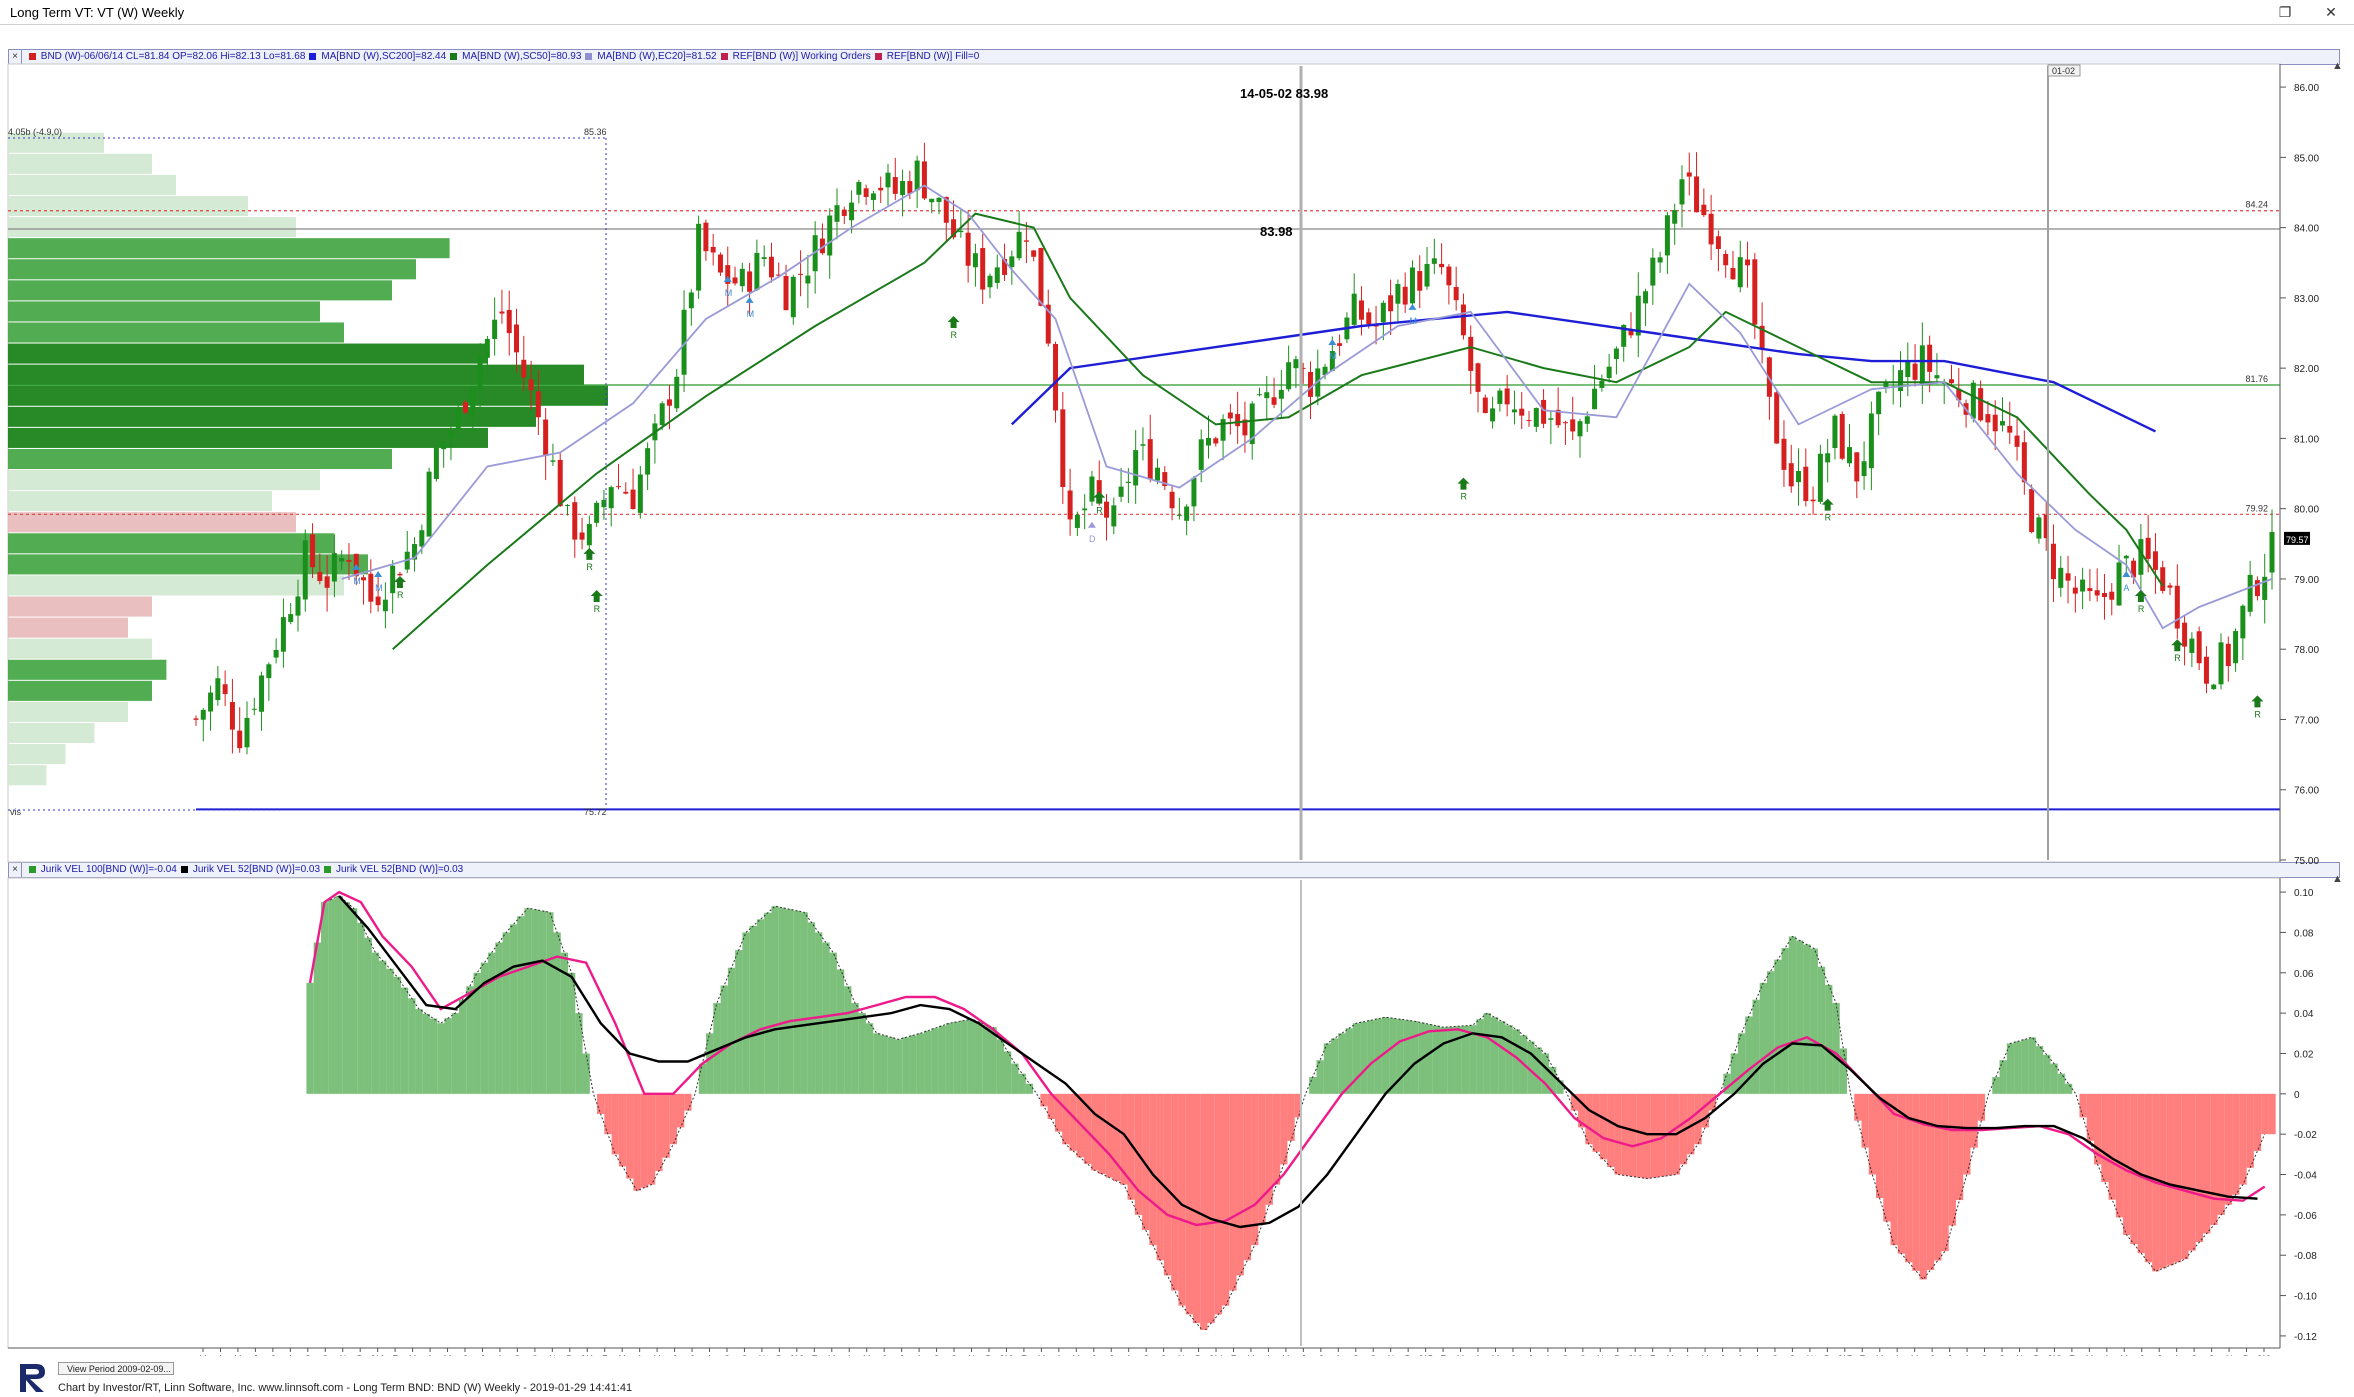 The width and height of the screenshot is (2354, 1397). Describe the element at coordinates (1284, 93) in the screenshot. I see `cursor-readout: 14-05-02 83.98` at that location.